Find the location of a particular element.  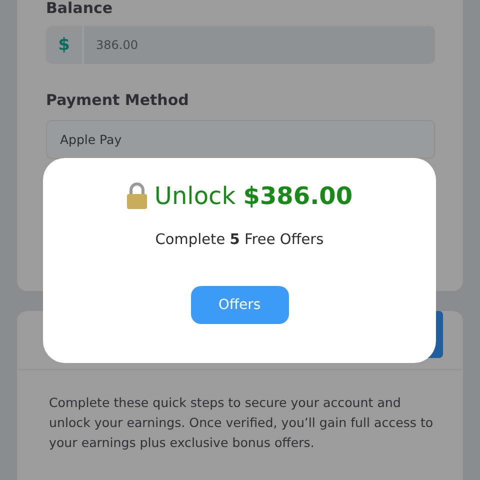

payment-method-label: Payment Method is located at coordinates (118, 100).